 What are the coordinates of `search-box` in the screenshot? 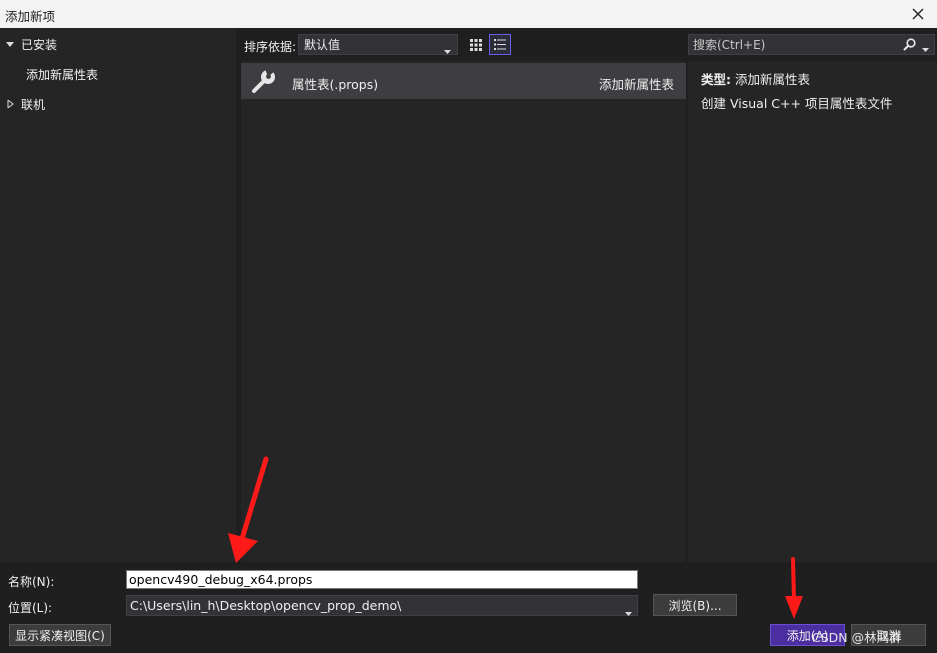 It's located at (811, 44).